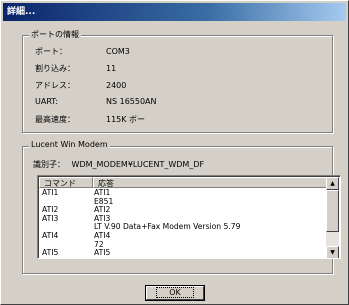 The width and height of the screenshot is (349, 305). What do you see at coordinates (55, 85) in the screenshot?
I see `port-info-label: アドレス：` at bounding box center [55, 85].